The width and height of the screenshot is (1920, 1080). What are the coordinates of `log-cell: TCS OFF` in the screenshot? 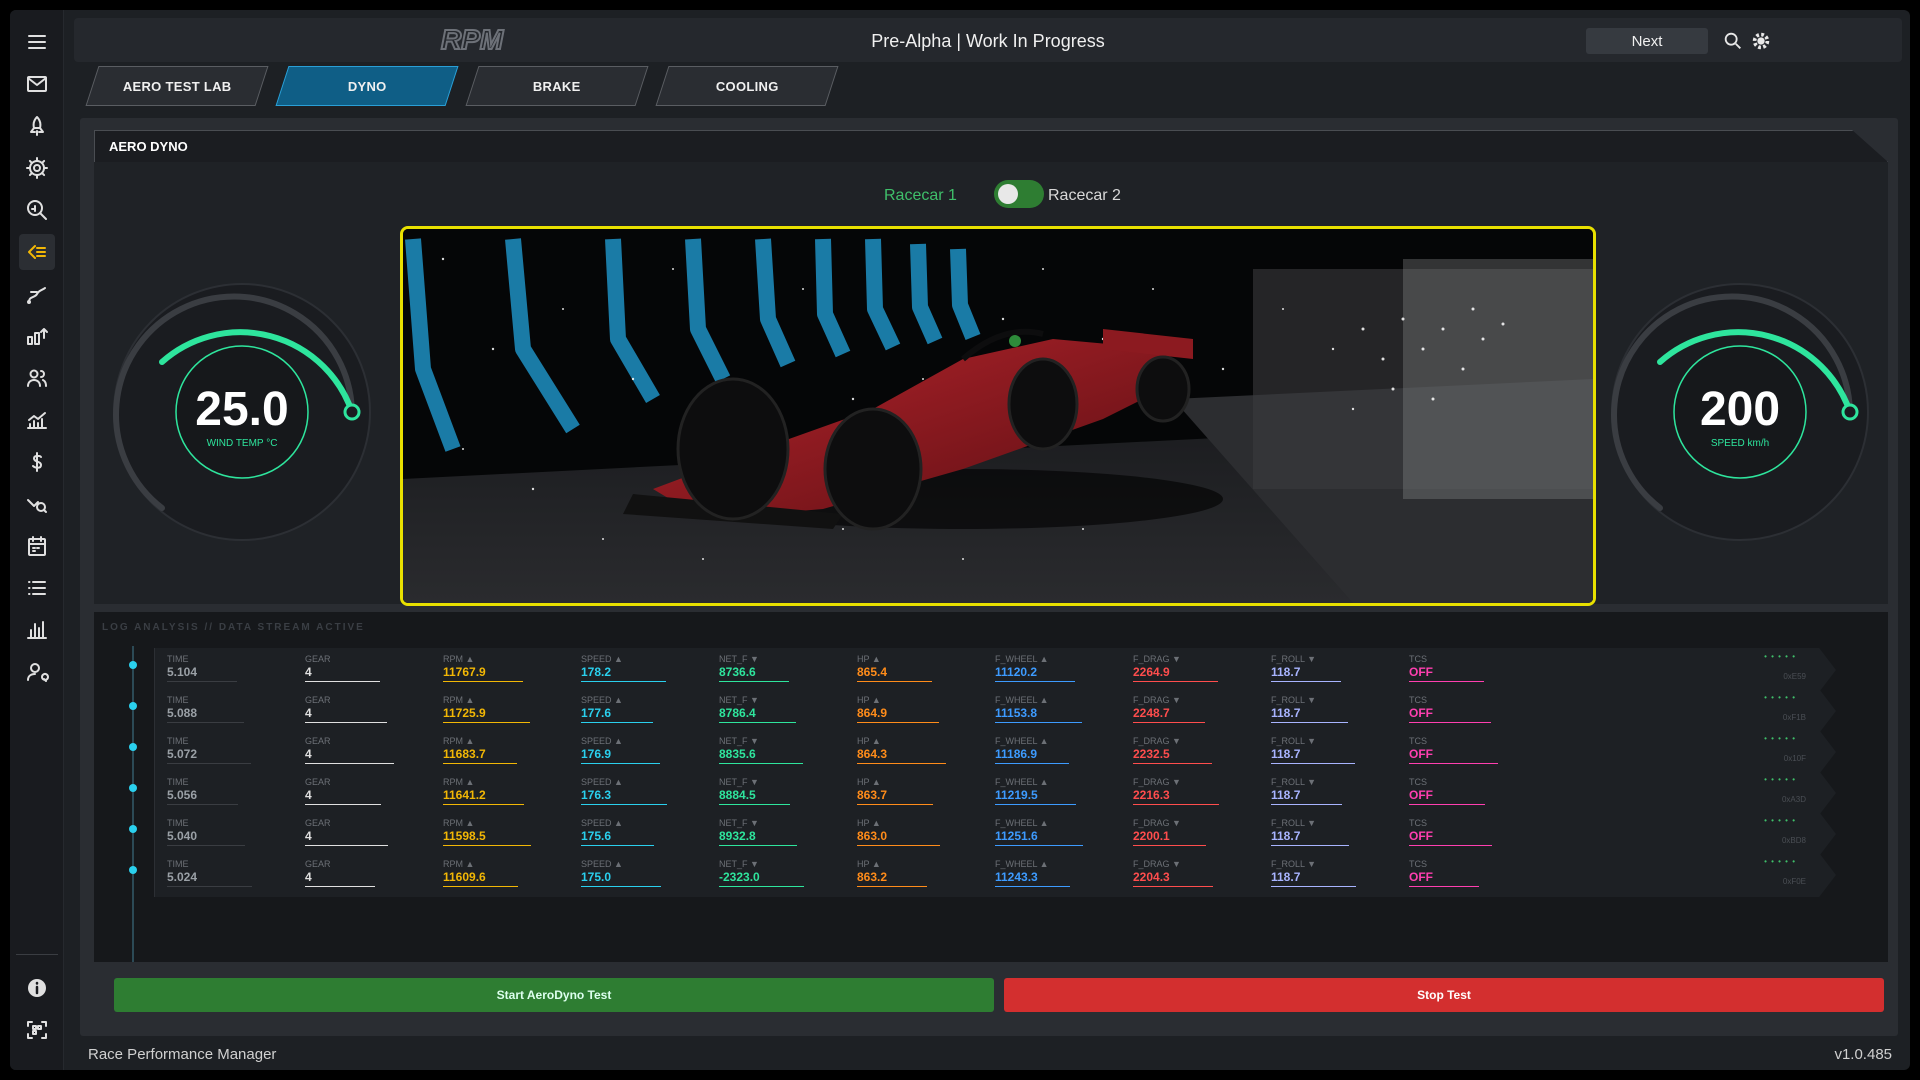 It's located at (1459, 873).